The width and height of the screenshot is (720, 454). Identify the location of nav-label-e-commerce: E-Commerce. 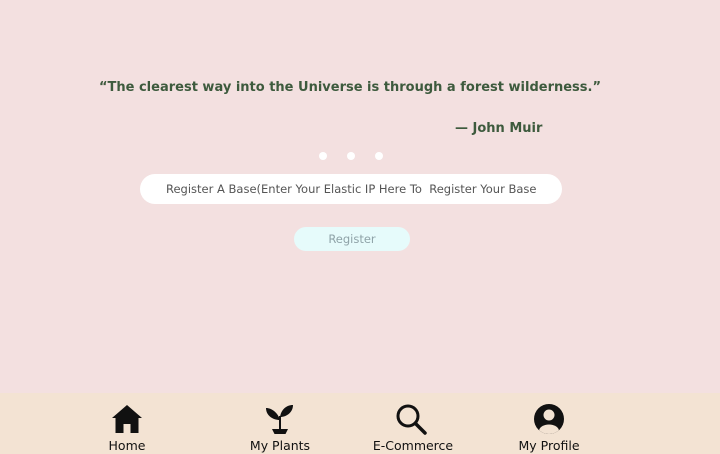
(413, 445).